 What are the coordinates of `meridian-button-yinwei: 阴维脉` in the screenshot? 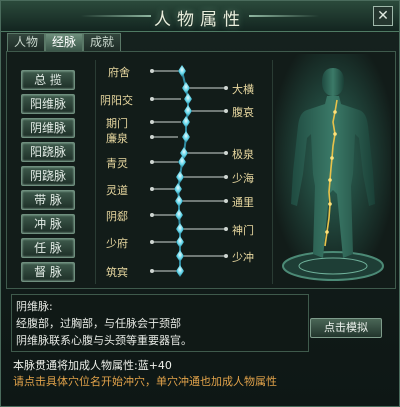 It's located at (48, 128).